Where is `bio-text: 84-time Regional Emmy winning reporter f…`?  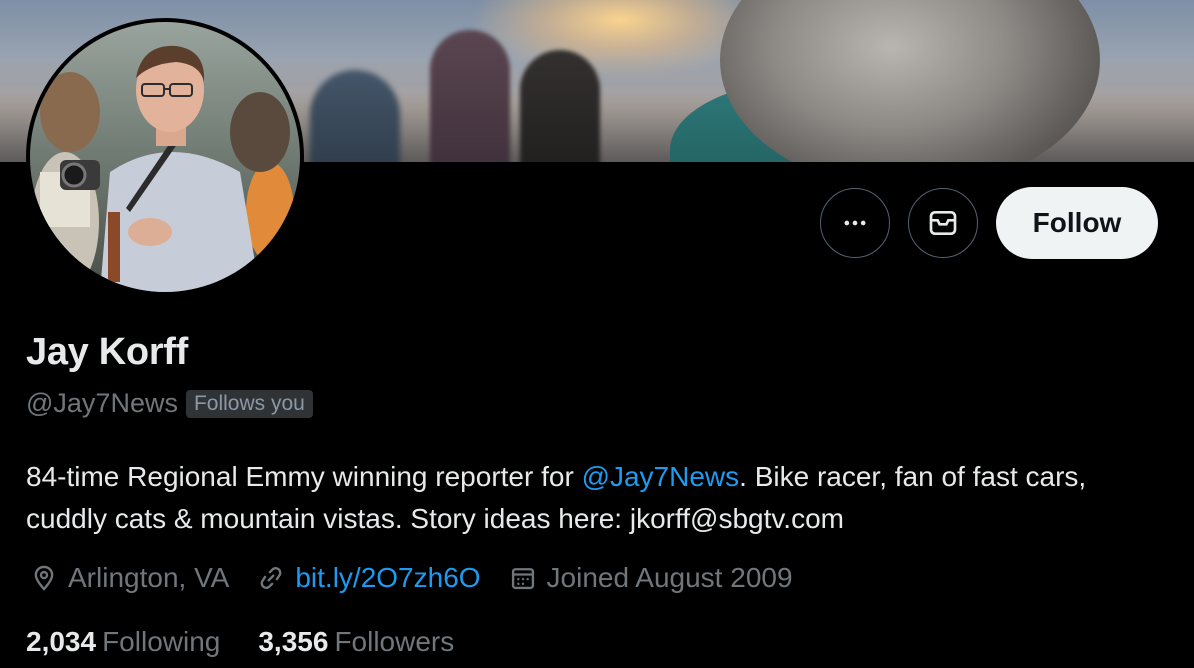 bio-text: 84-time Regional Emmy winning reporter f… is located at coordinates (304, 476).